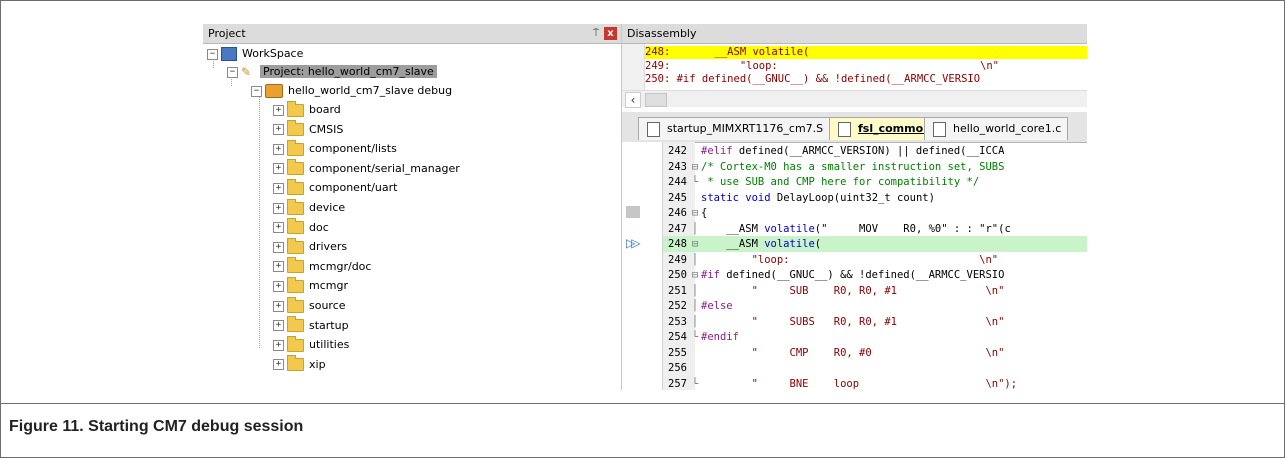 The height and width of the screenshot is (458, 1285). I want to click on code-line: 252 │ #else, so click(875, 306).